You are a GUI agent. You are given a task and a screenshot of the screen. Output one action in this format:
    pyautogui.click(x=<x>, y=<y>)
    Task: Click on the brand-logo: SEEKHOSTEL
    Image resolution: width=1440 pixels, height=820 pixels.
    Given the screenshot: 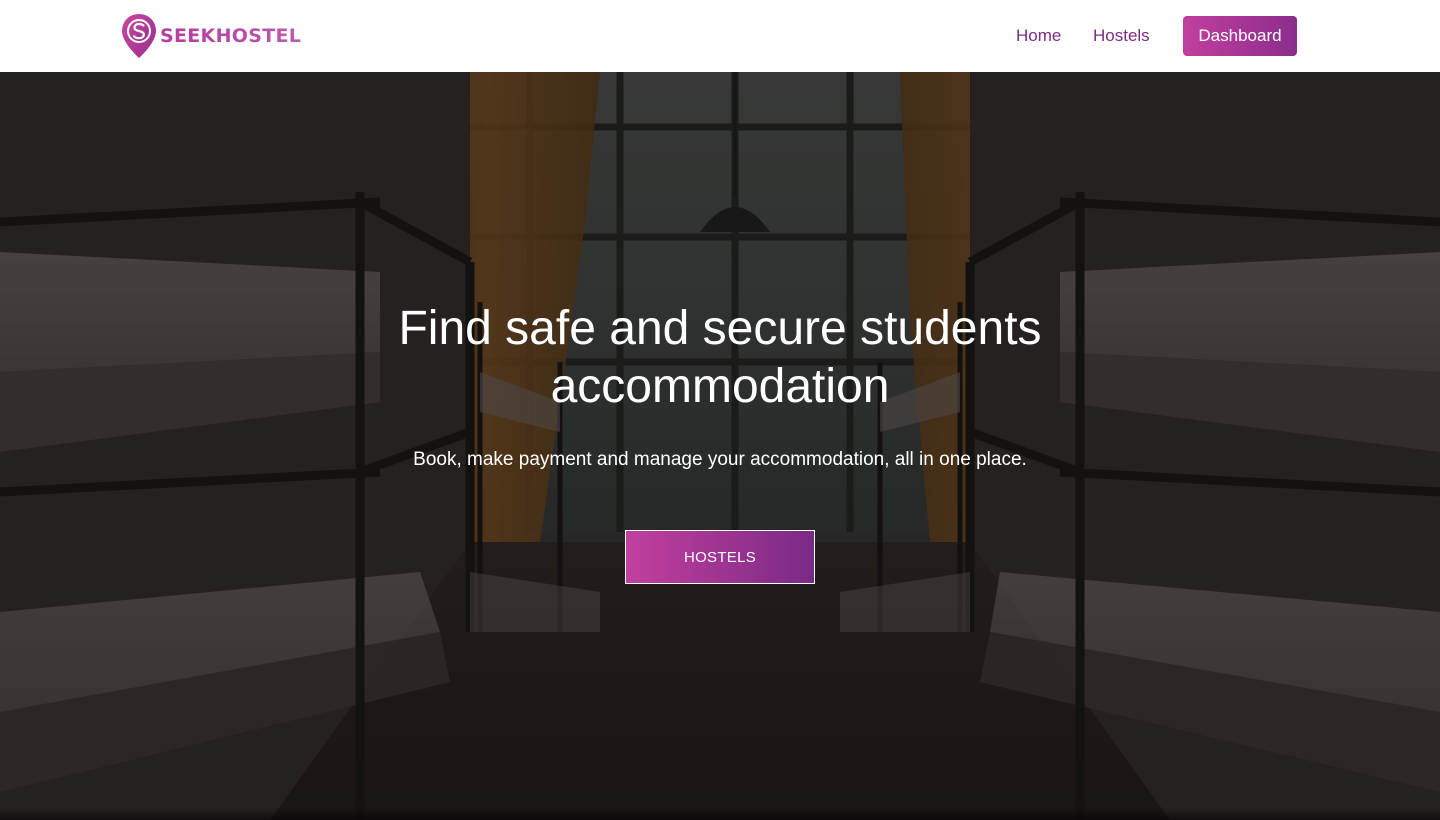 What is the action you would take?
    pyautogui.click(x=210, y=36)
    